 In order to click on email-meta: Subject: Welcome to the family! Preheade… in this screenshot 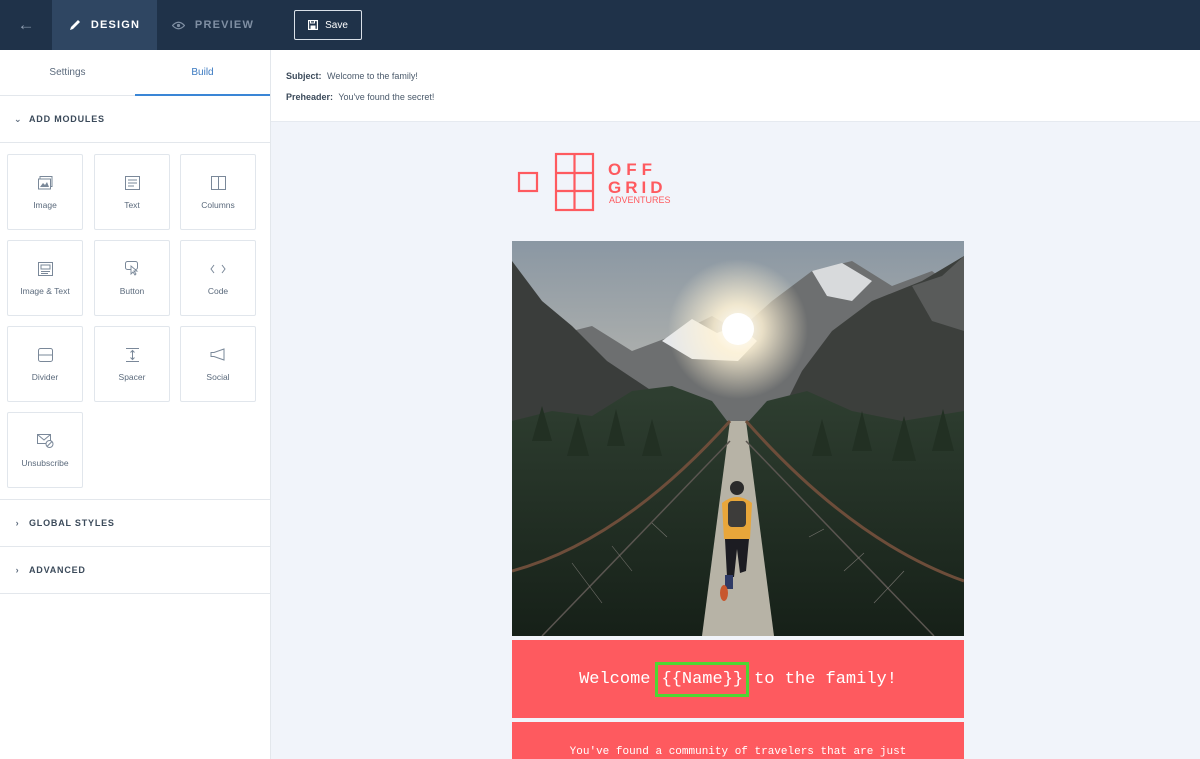, I will do `click(735, 86)`.